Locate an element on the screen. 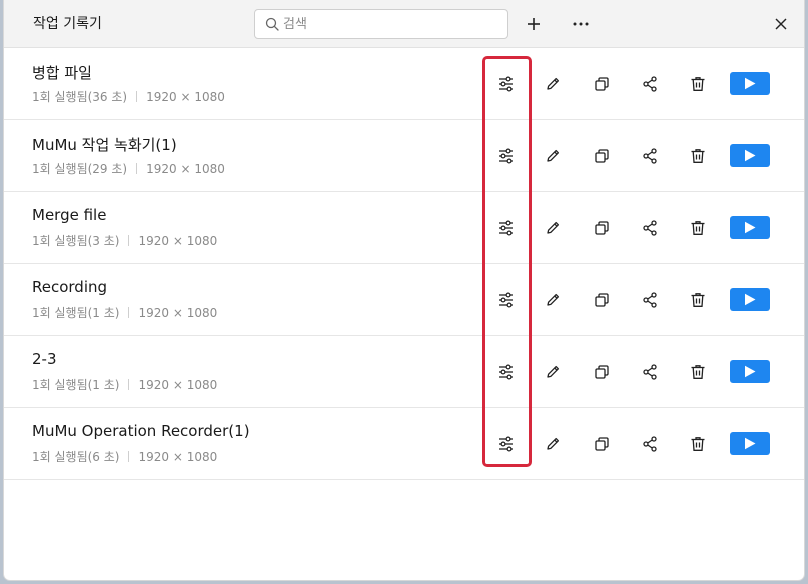 The image size is (808, 584). recording-row: 2-3 1회 실행됨(1 초) 1920 × 1080 is located at coordinates (404, 372).